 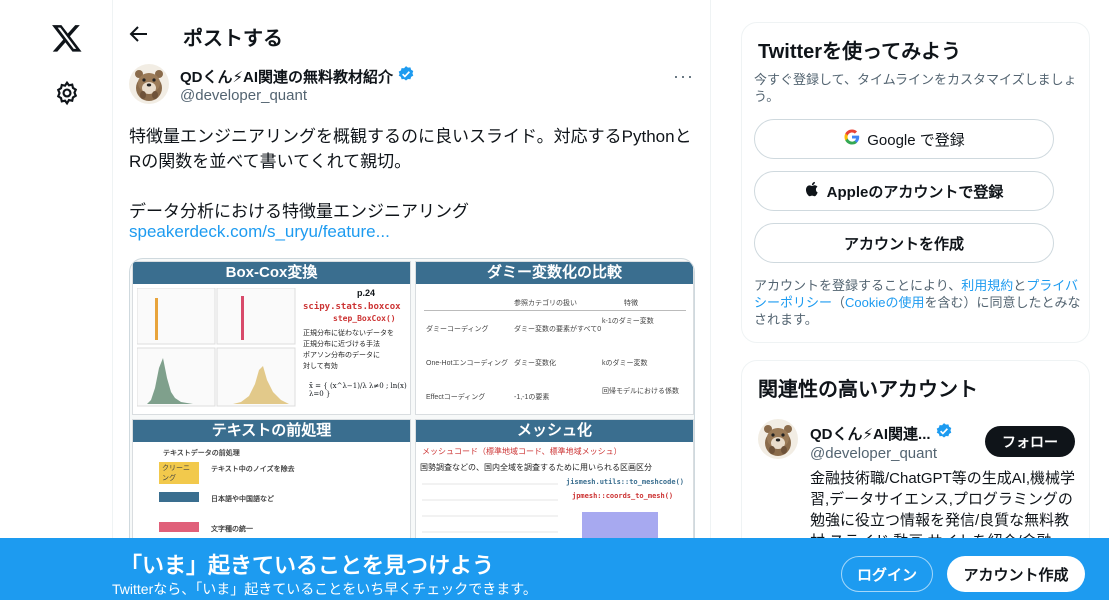 I want to click on page-number: p.24, so click(x=366, y=293).